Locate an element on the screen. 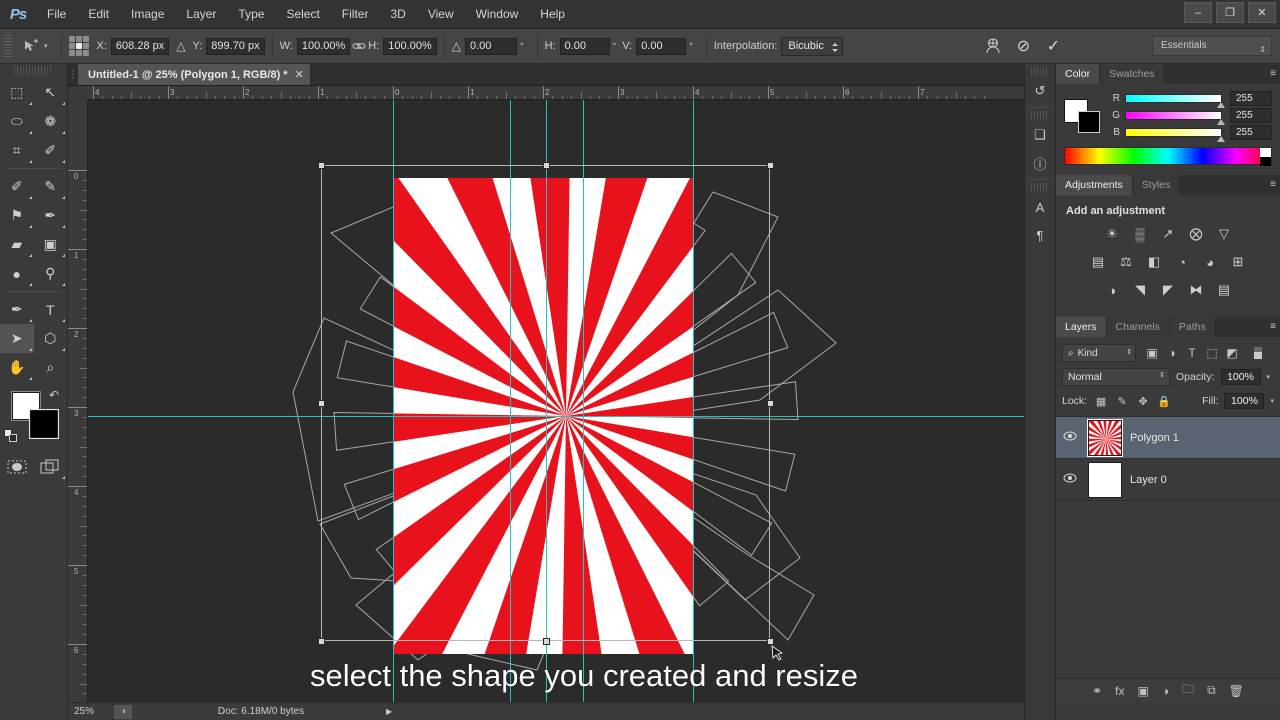 This screenshot has height=720, width=1280. crop-tool: ⌗ is located at coordinates (17, 150).